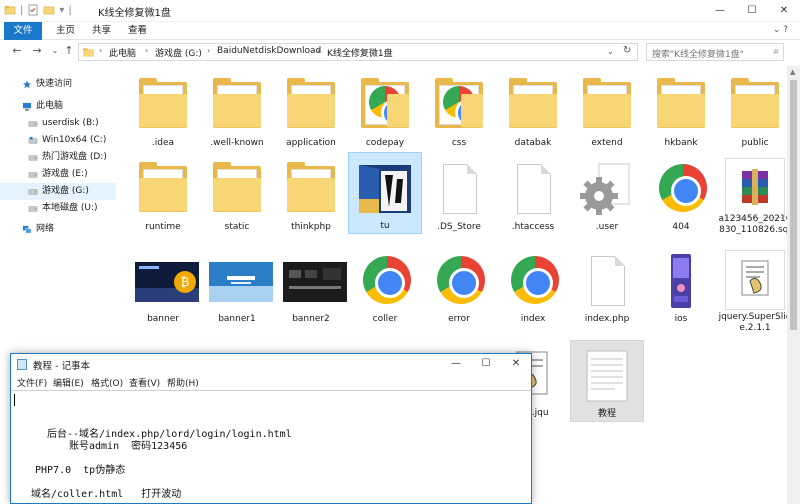 The width and height of the screenshot is (800, 504). I want to click on forward-button: →, so click(37, 50).